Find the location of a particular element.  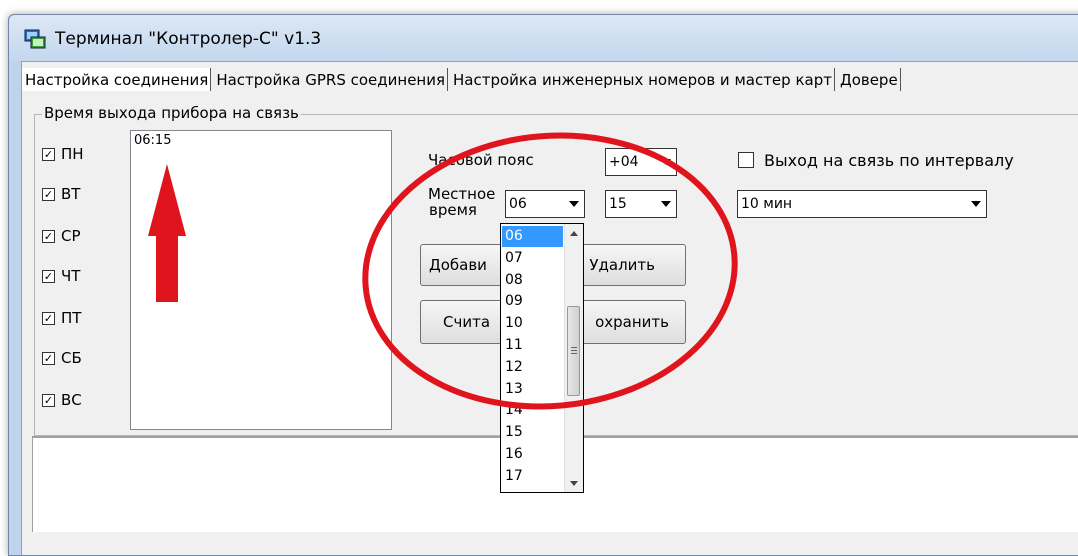

dropdown-option: 08 is located at coordinates (532, 280).